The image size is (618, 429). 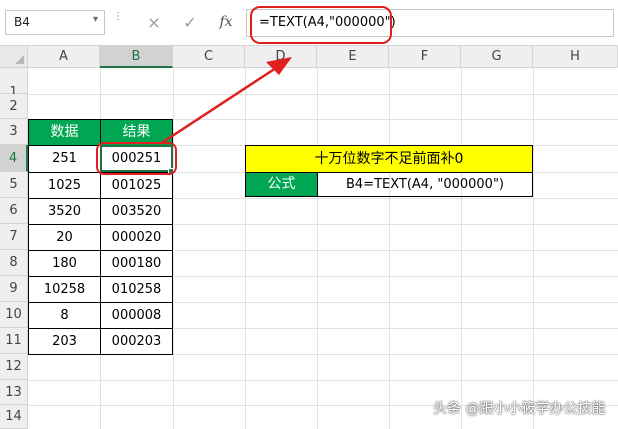 What do you see at coordinates (519, 409) in the screenshot?
I see `watermark: 头条 @跟小小筱学办公技能` at bounding box center [519, 409].